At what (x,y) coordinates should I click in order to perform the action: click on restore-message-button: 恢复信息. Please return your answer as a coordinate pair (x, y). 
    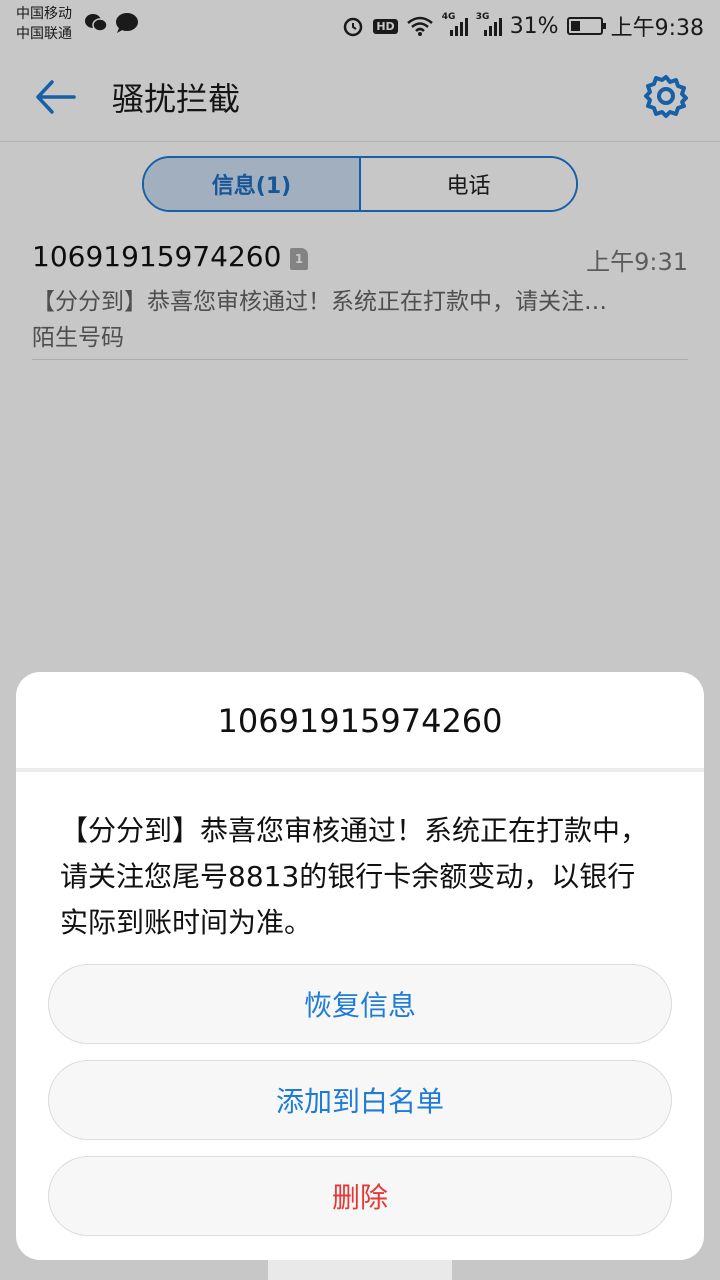
    Looking at the image, I should click on (360, 1004).